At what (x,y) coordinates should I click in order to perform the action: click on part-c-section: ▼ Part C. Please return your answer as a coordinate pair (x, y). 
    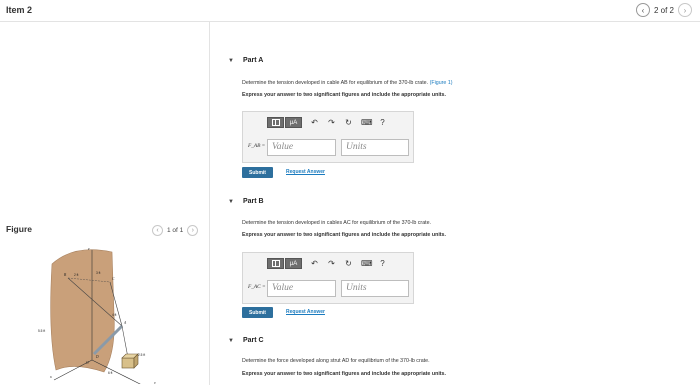
    Looking at the image, I should click on (378, 340).